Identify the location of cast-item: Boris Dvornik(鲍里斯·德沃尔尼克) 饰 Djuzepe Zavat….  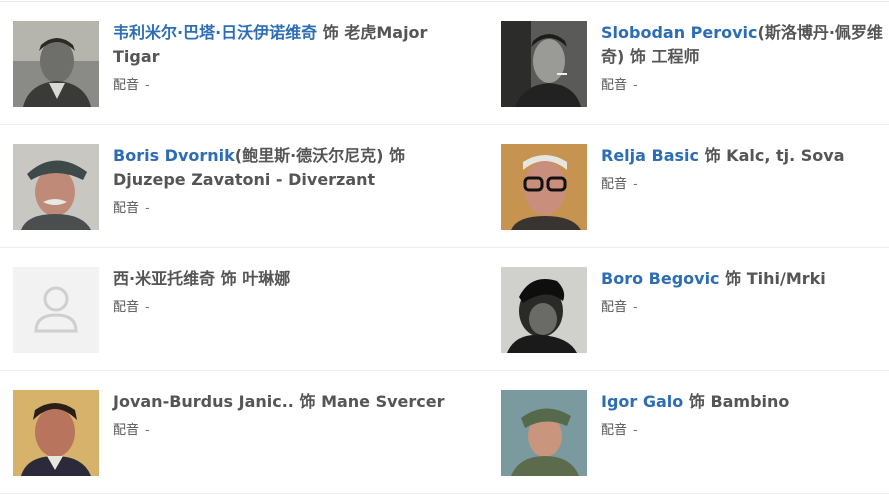
(243, 186).